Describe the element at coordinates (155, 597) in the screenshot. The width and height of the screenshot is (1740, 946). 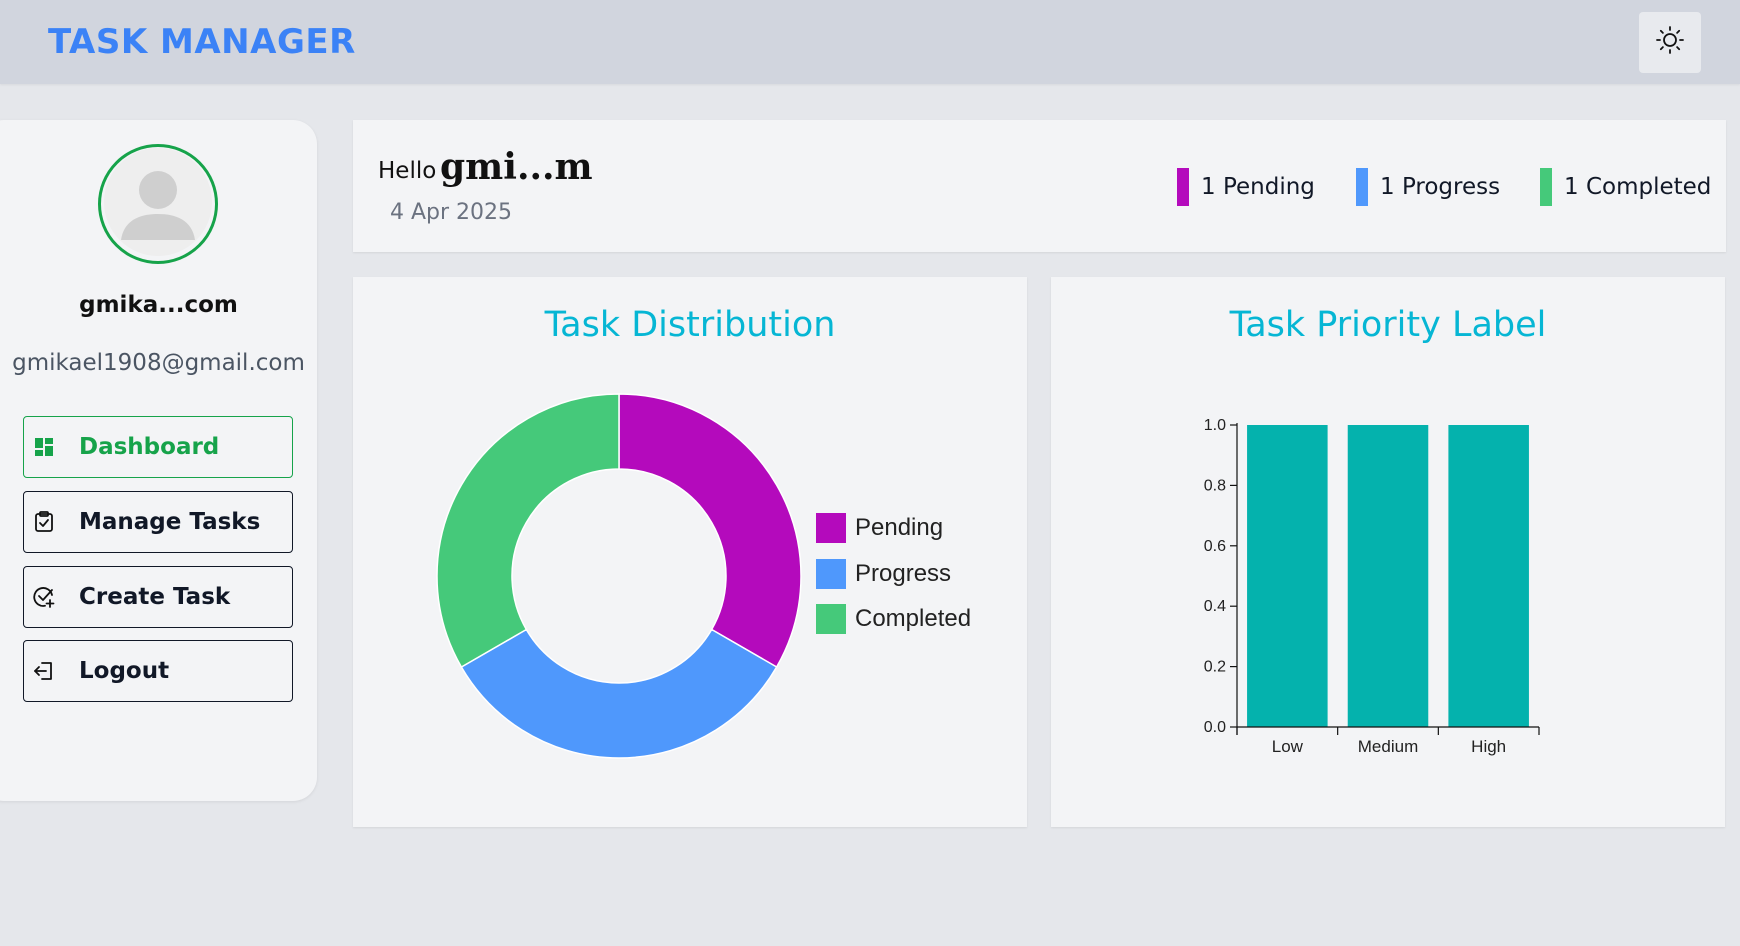
I see `sidebar-item-label: Create Task` at that location.